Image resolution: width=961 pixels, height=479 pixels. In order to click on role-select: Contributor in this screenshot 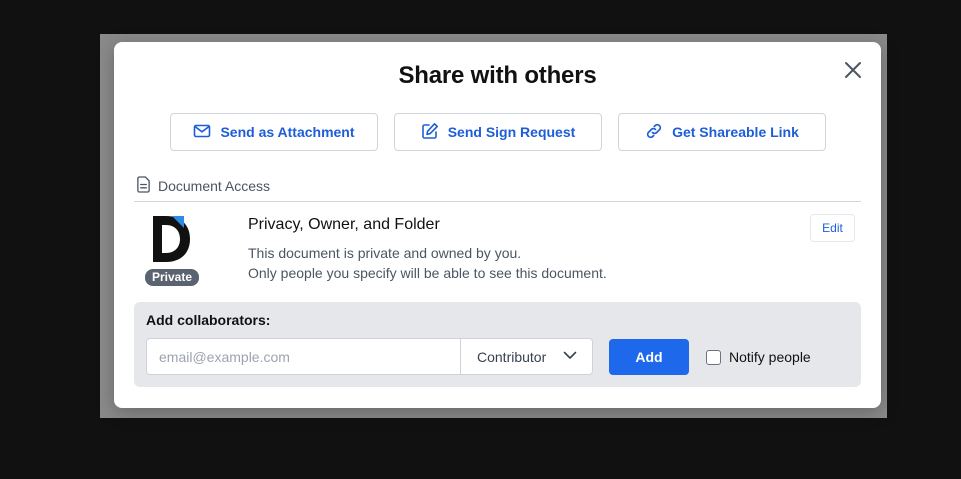, I will do `click(526, 356)`.